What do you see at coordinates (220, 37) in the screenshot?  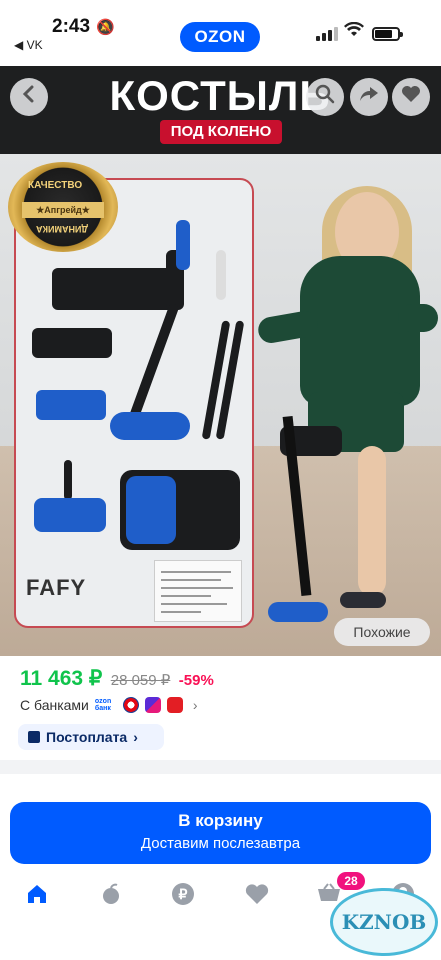 I see `ozon-logo-pill: OZON` at bounding box center [220, 37].